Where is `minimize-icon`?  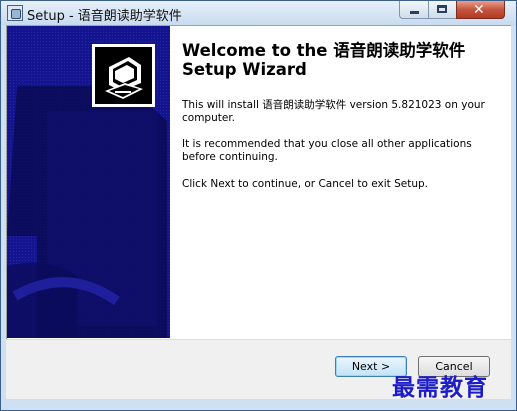 minimize-icon is located at coordinates (414, 12).